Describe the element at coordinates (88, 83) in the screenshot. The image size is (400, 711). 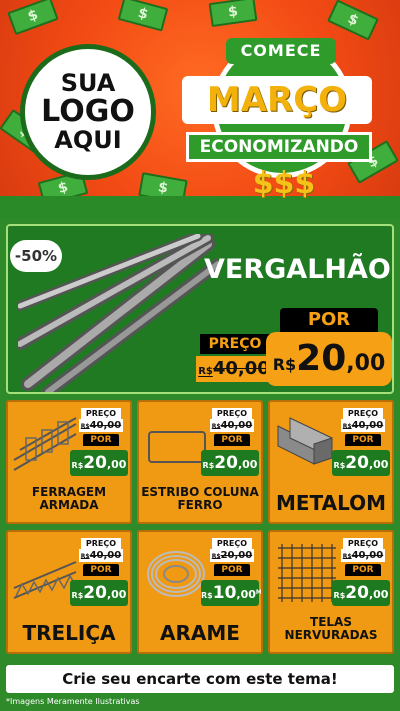
I see `logo-line-1: SUA` at that location.